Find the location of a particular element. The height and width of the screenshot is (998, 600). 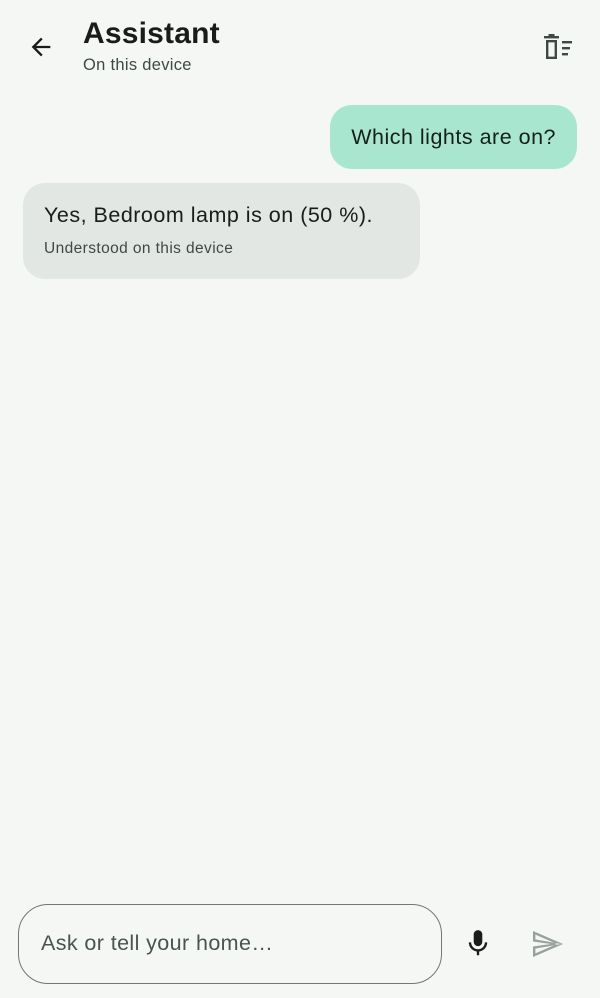

top-app-bar: Assistant On this device is located at coordinates (300, 46).